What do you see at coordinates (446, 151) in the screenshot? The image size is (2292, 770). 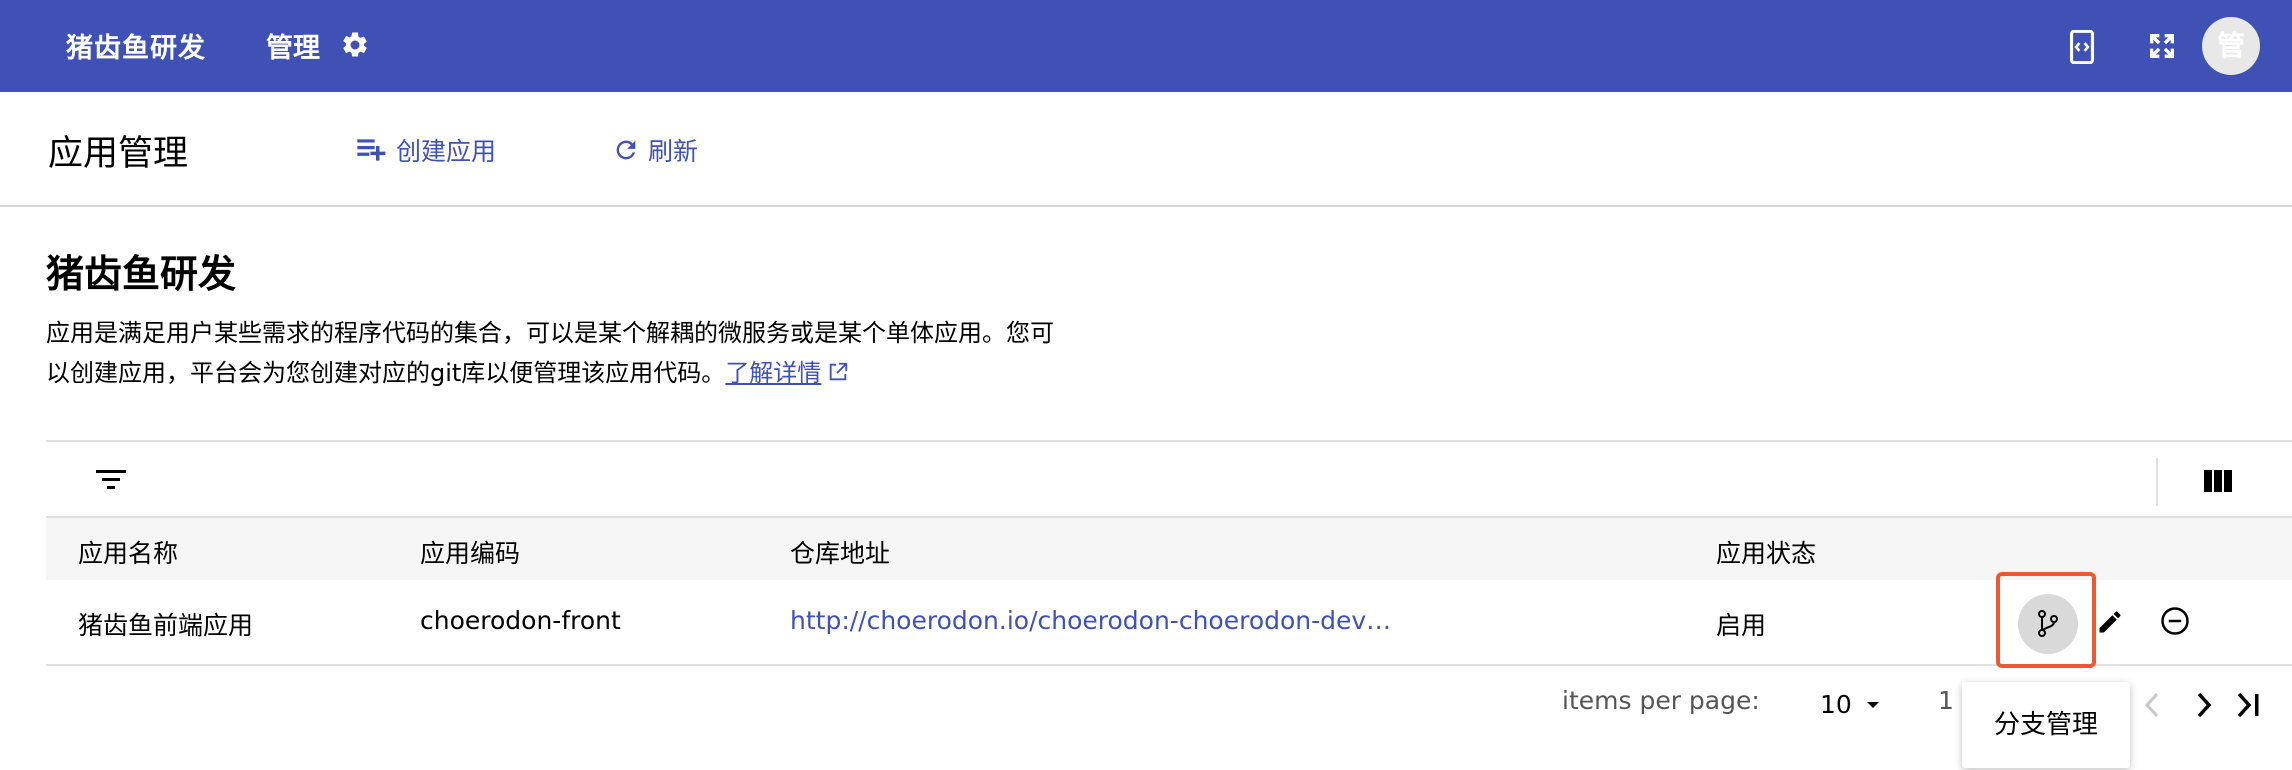 I see `create-app-label: 创建应用` at bounding box center [446, 151].